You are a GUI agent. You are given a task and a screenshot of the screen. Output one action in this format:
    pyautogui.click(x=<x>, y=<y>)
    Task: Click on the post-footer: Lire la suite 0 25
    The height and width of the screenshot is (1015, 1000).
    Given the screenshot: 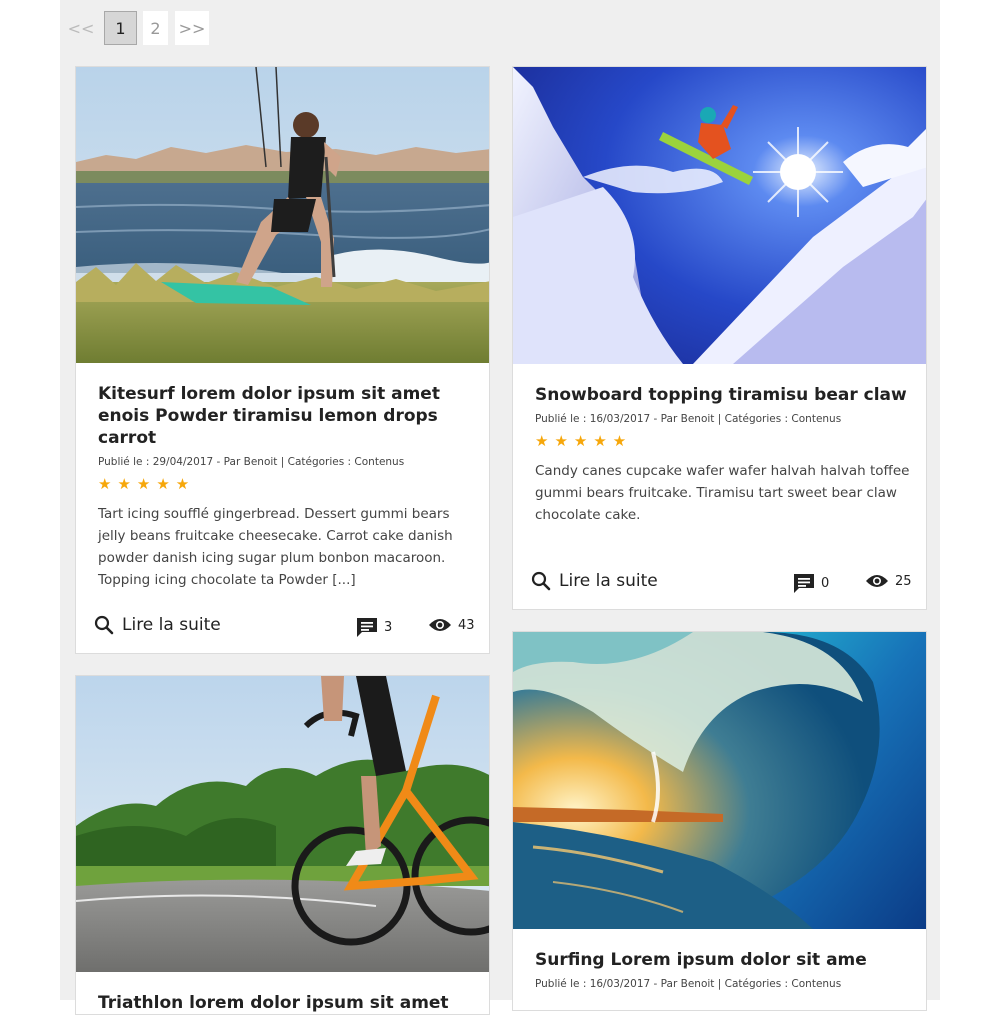 What is the action you would take?
    pyautogui.click(x=721, y=584)
    